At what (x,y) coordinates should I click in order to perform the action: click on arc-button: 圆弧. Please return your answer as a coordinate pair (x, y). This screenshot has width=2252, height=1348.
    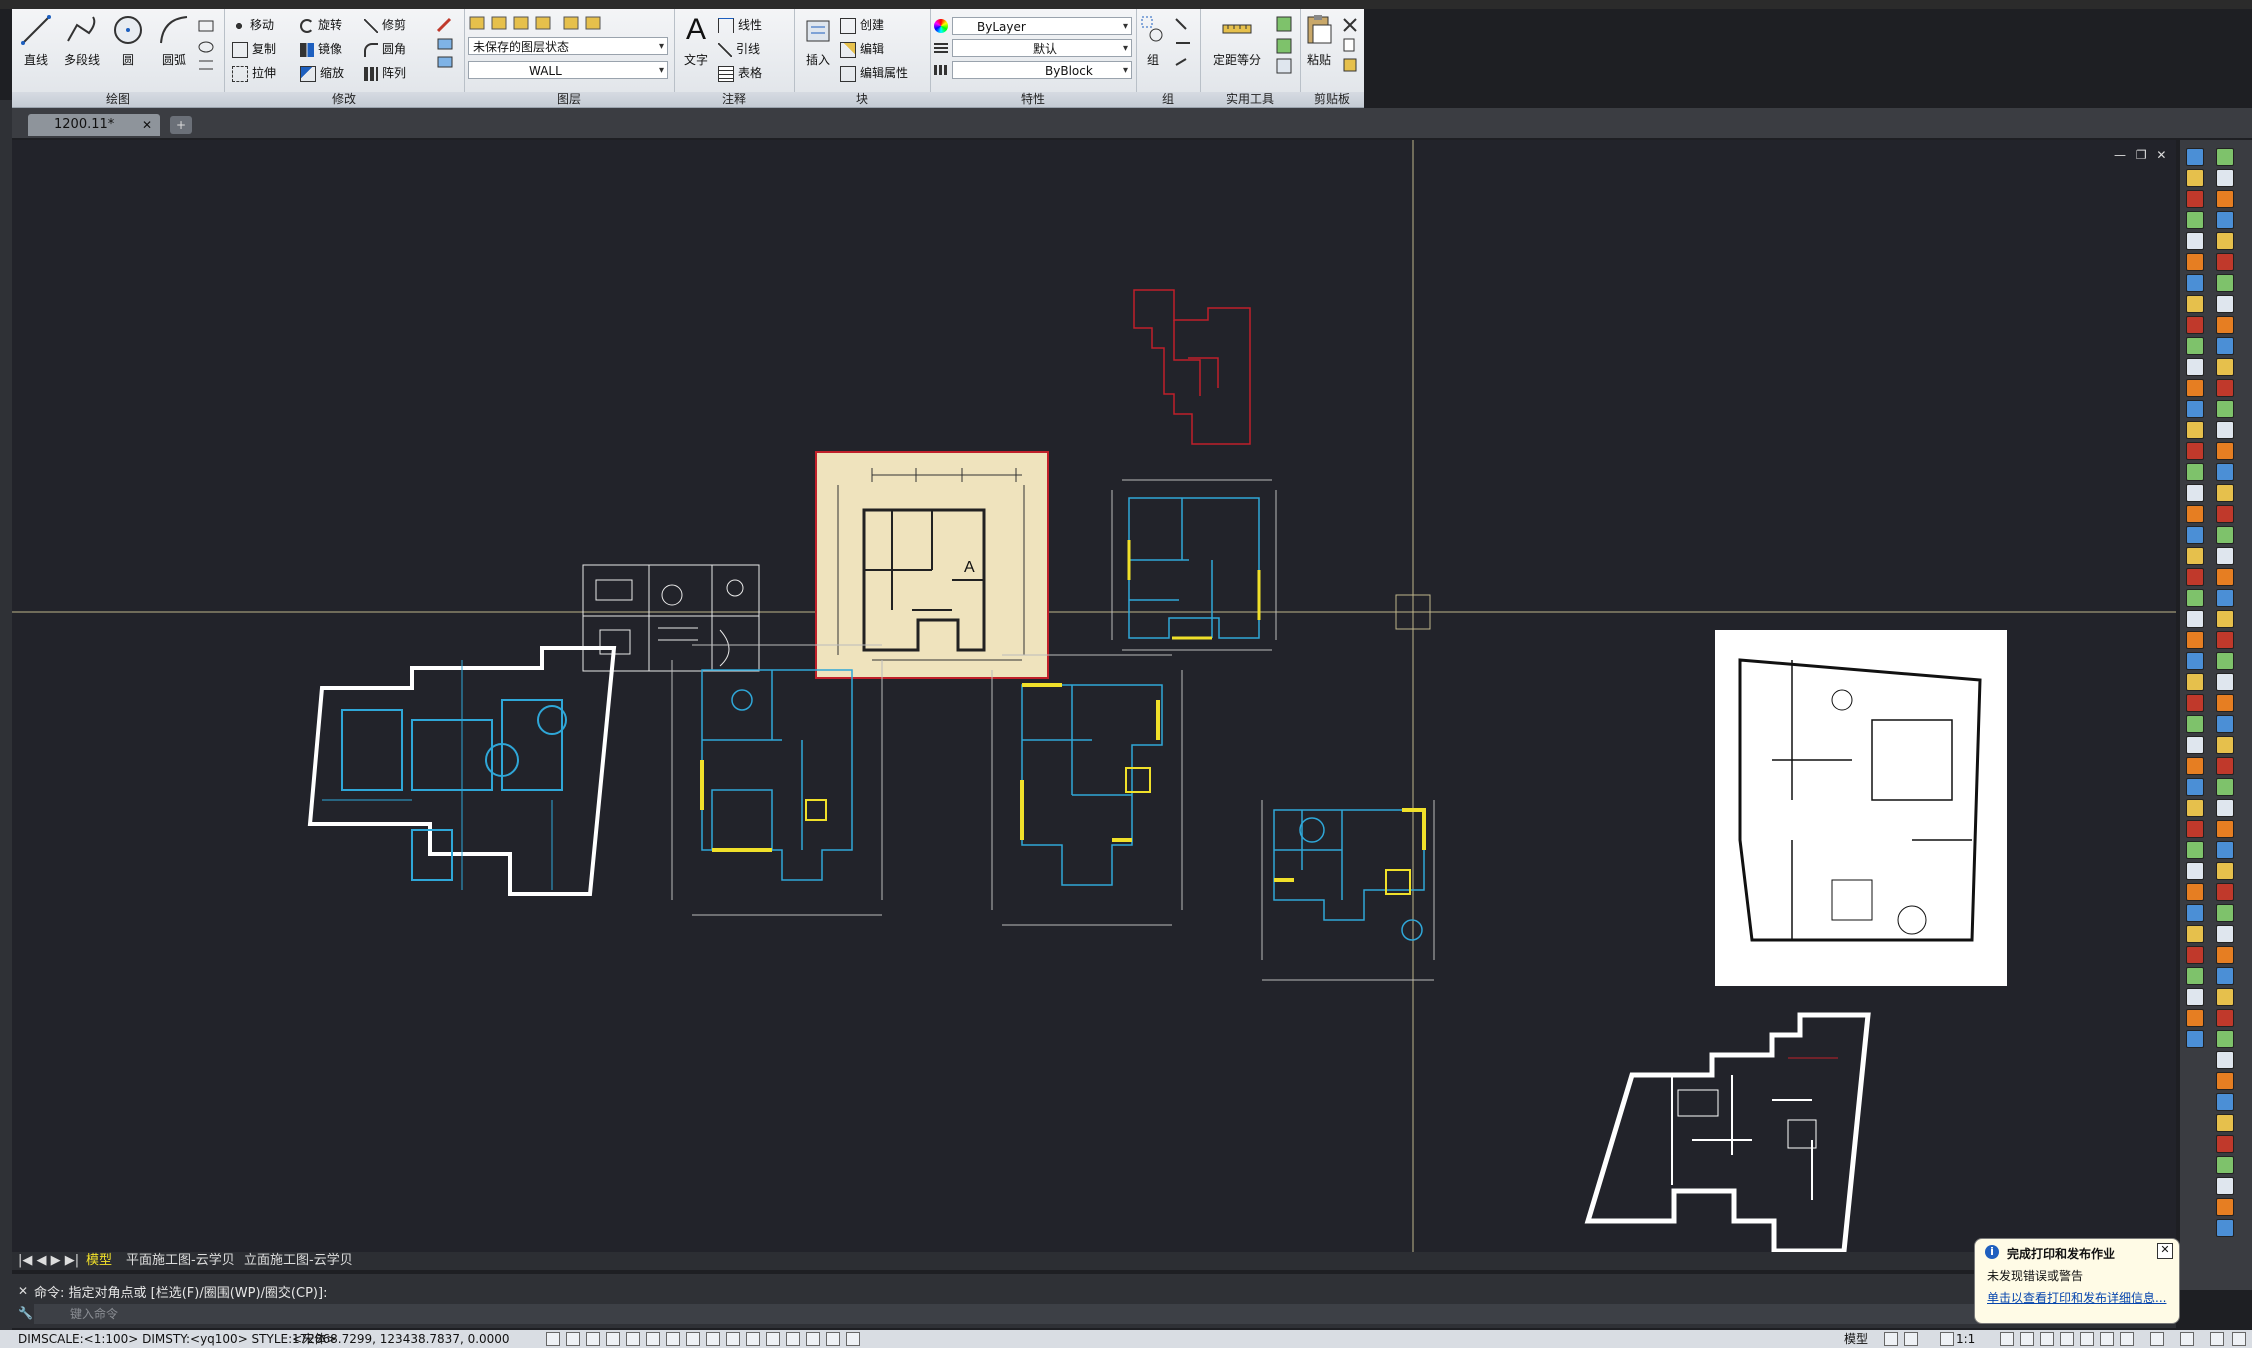
    Looking at the image, I should click on (174, 44).